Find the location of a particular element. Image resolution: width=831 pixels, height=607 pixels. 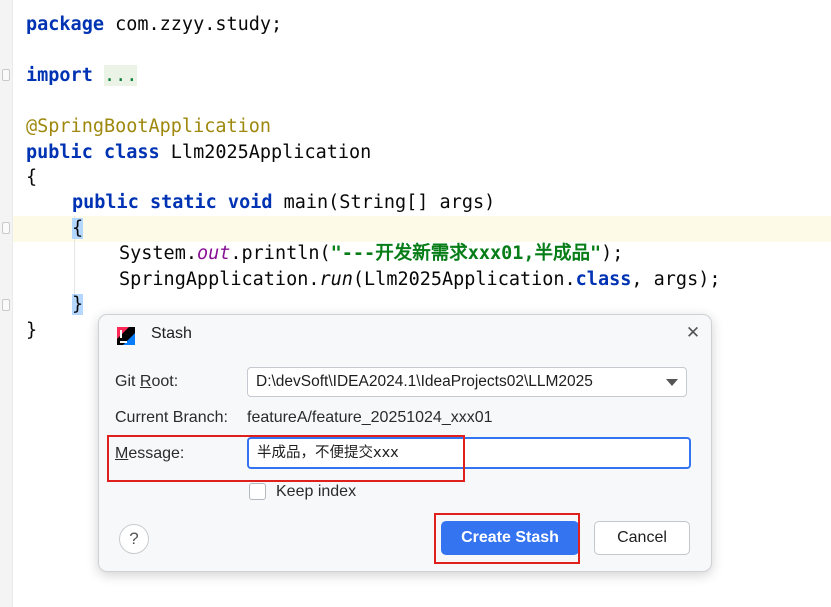

code-line-println: System.out.println("---开发新需求xxx01,半成品"); is located at coordinates (371, 253).